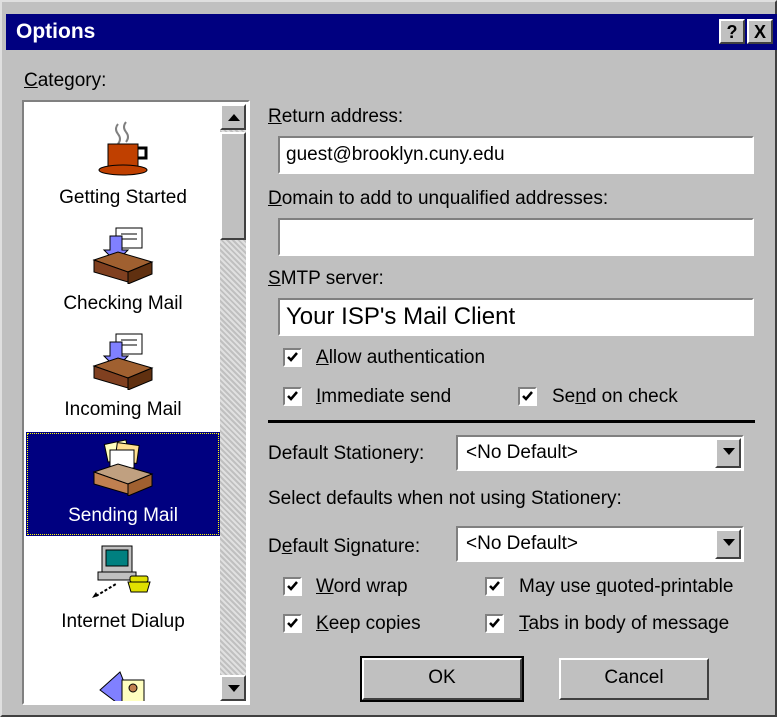 The height and width of the screenshot is (717, 777). I want to click on send-on-check-label: Send on check, so click(615, 397).